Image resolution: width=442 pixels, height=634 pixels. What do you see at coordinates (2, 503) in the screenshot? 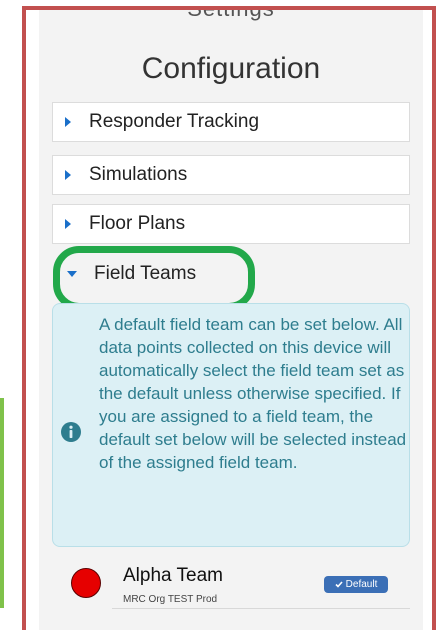
I see `left-edge-accent` at bounding box center [2, 503].